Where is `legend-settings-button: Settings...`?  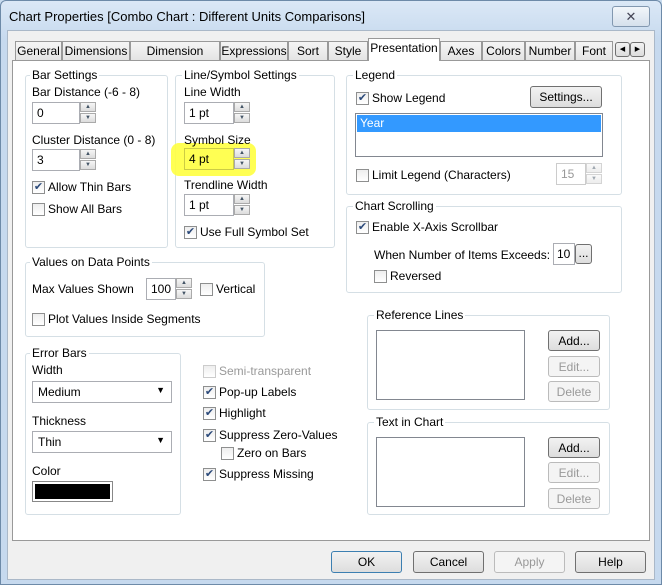 legend-settings-button: Settings... is located at coordinates (566, 97).